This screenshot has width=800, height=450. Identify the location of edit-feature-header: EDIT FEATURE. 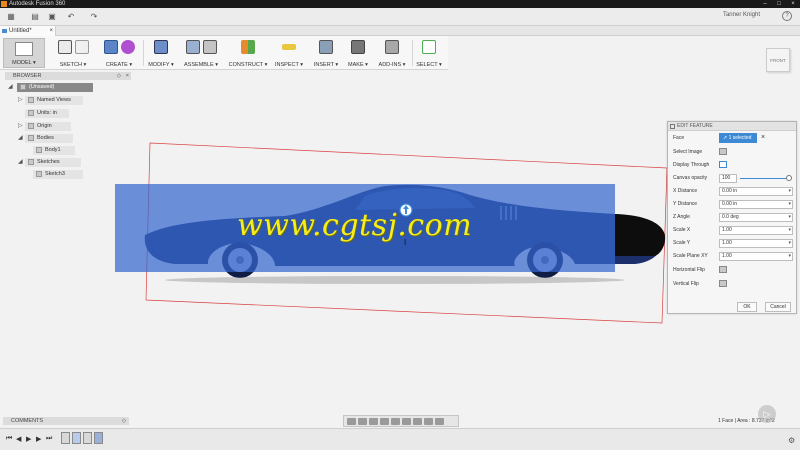
(732, 126).